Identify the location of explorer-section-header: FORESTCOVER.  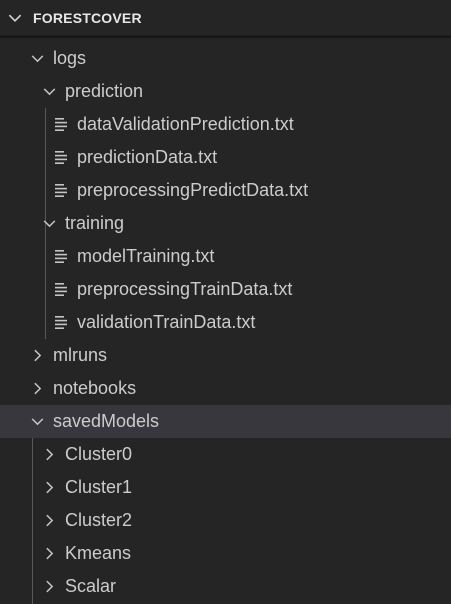
(225, 18).